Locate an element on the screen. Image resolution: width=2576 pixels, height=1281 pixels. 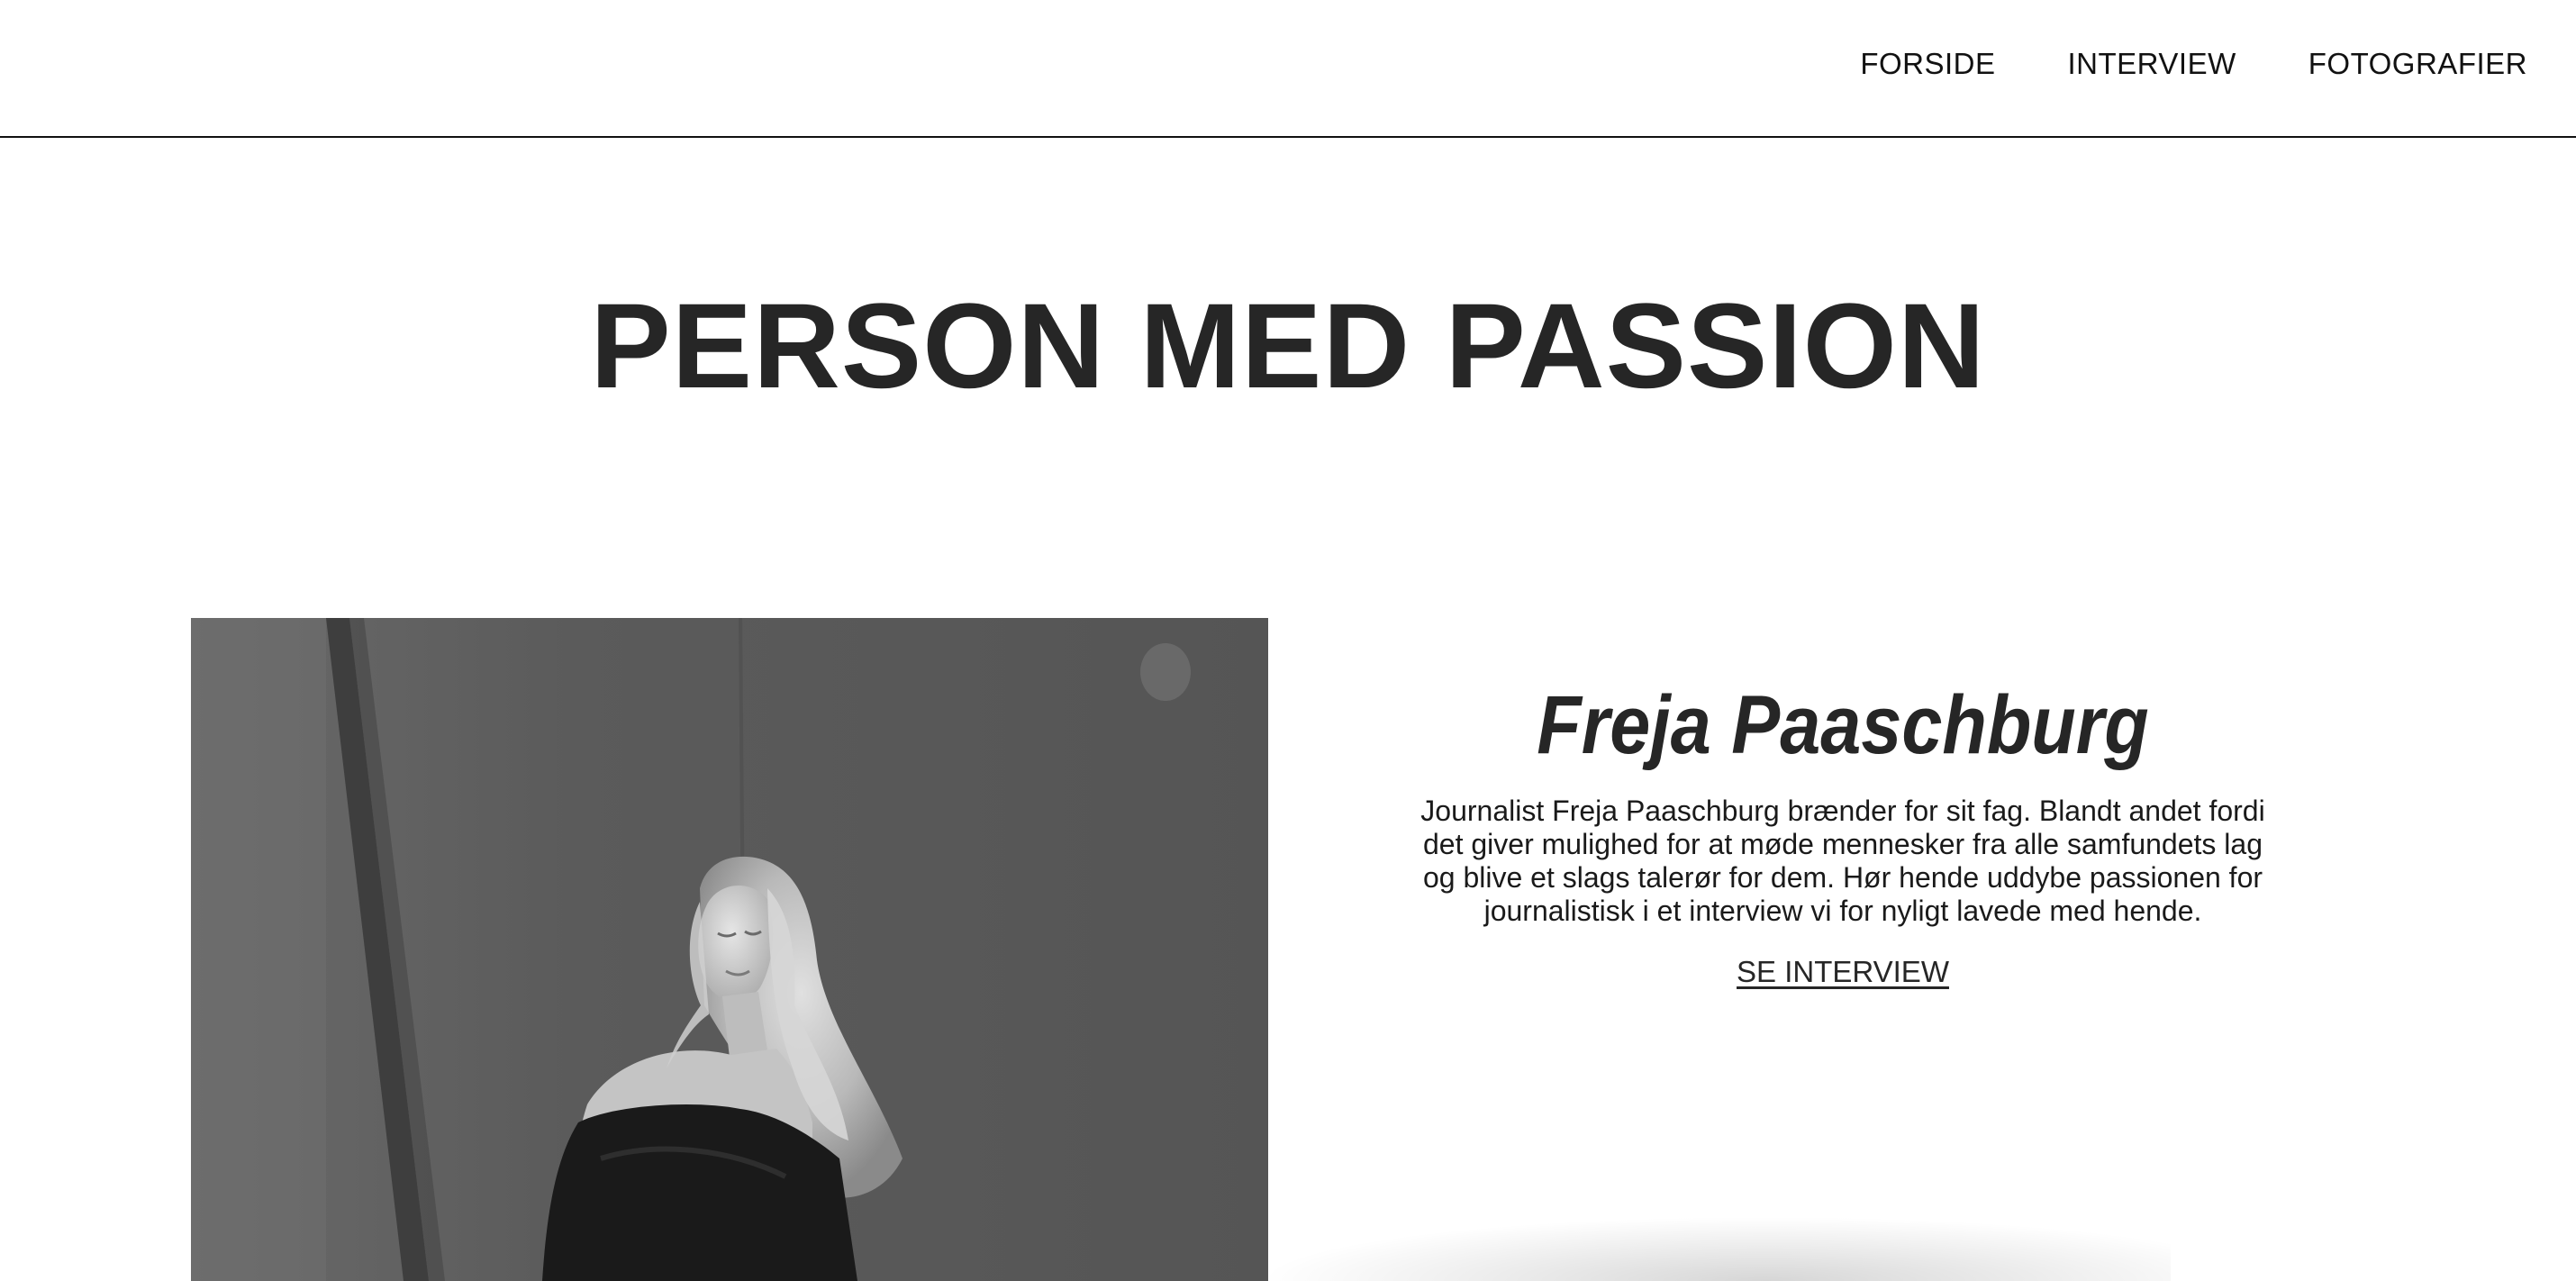
nav-interview-link: INTERVIEW is located at coordinates (2152, 64).